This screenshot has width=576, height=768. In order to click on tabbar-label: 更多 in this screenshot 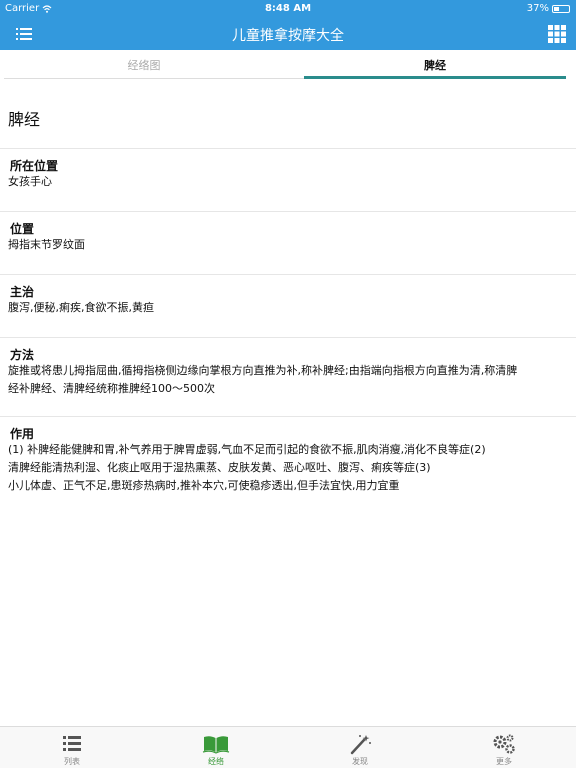, I will do `click(504, 761)`.